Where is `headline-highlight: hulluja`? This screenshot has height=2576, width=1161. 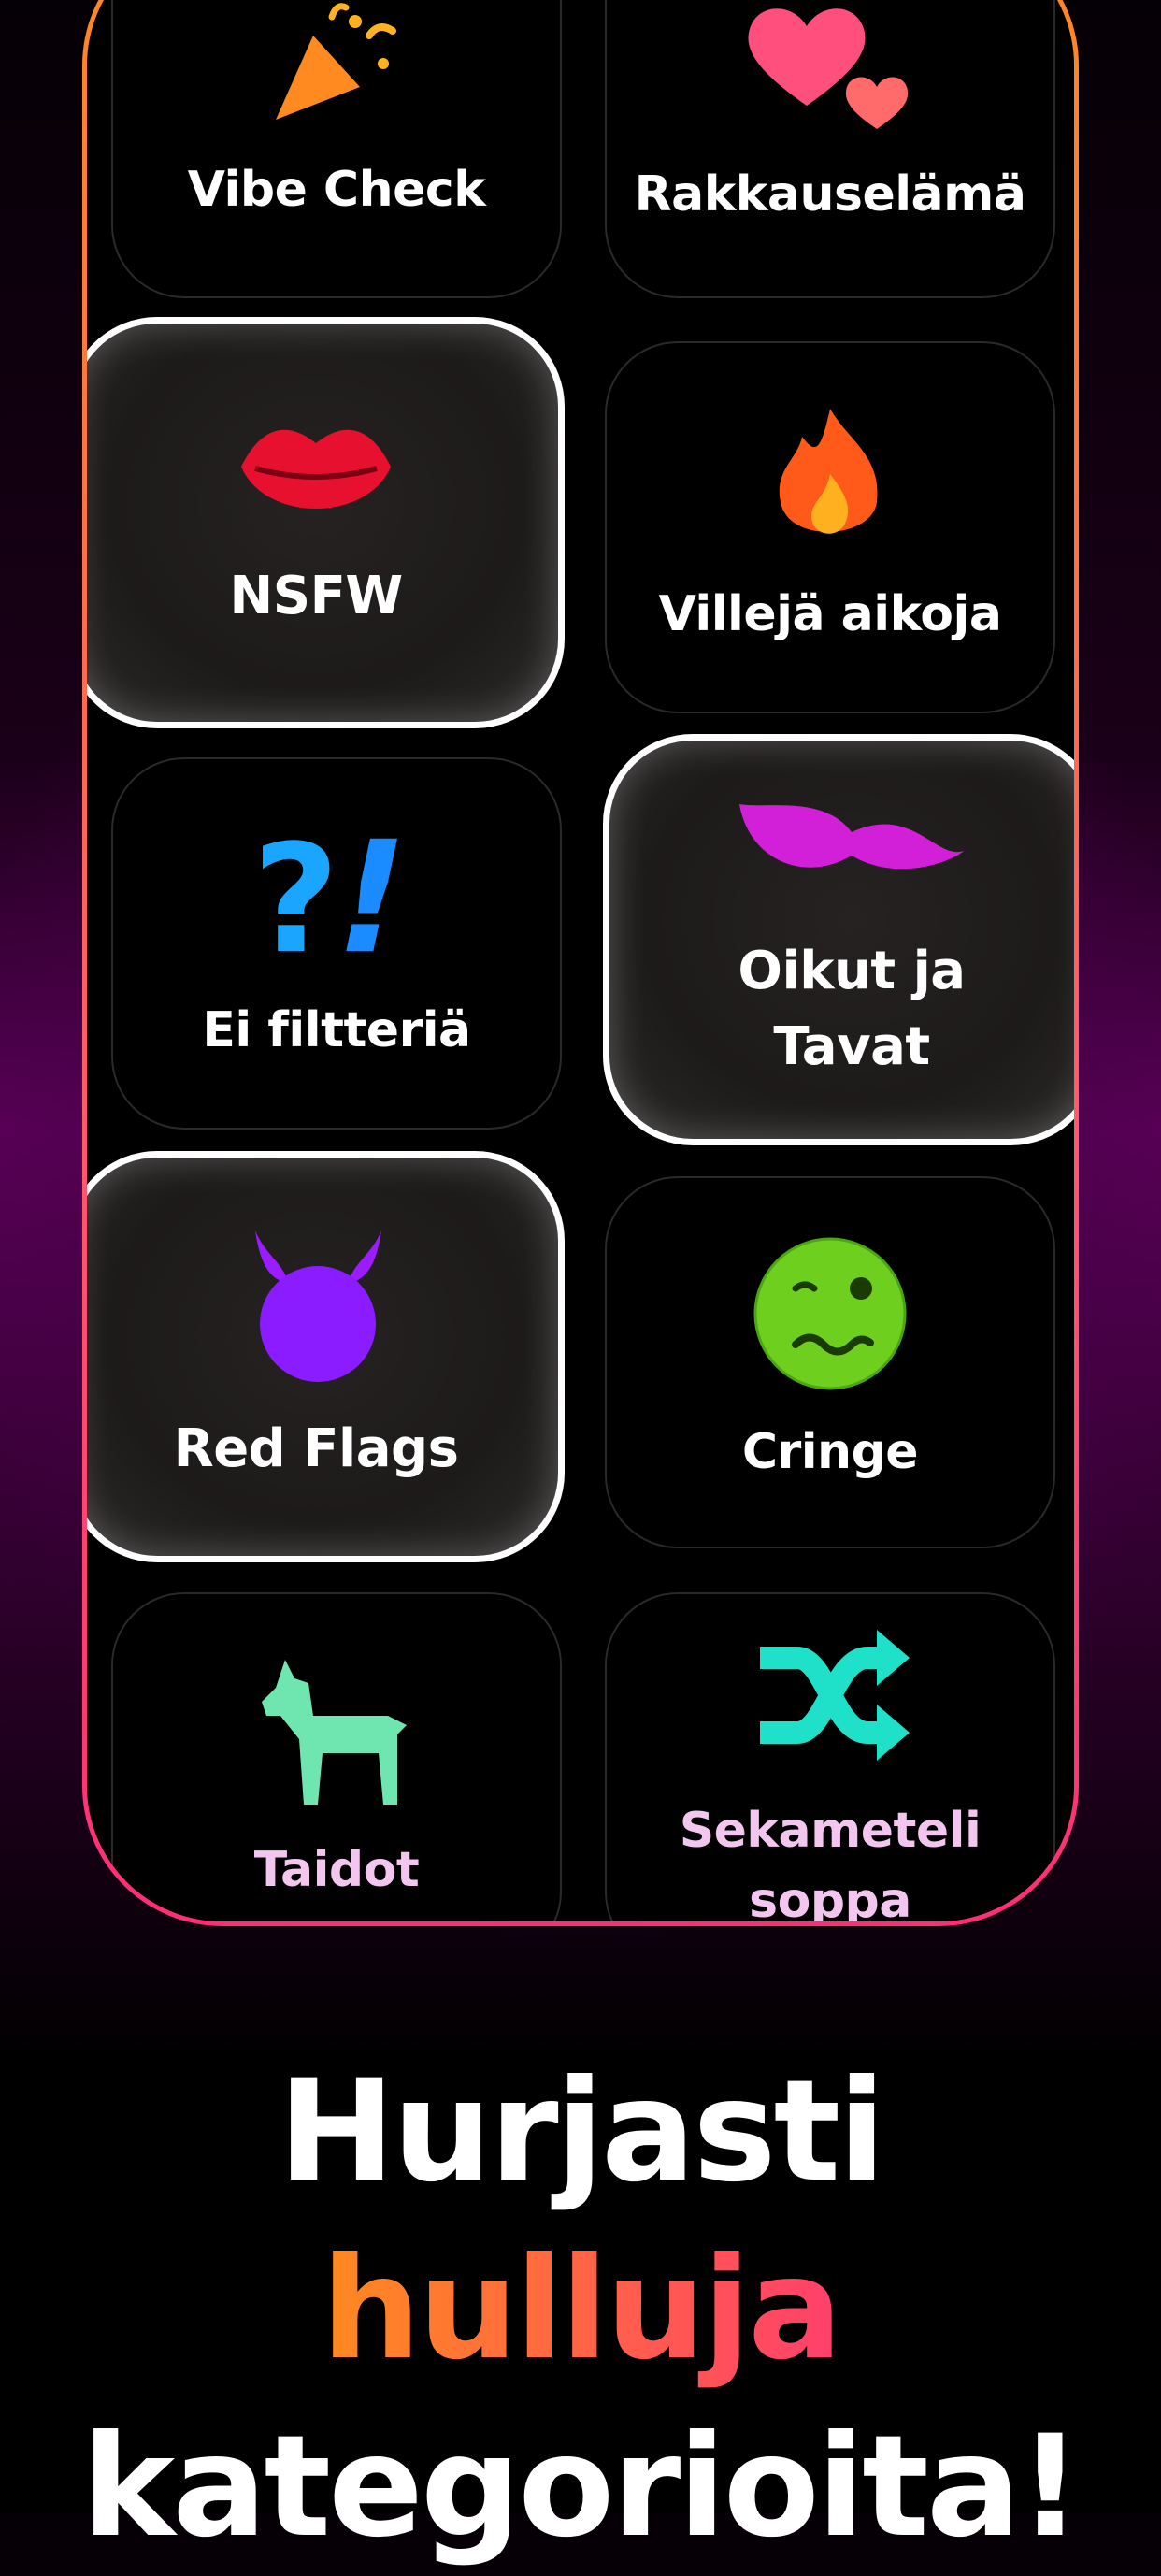 headline-highlight: hulluja is located at coordinates (582, 2310).